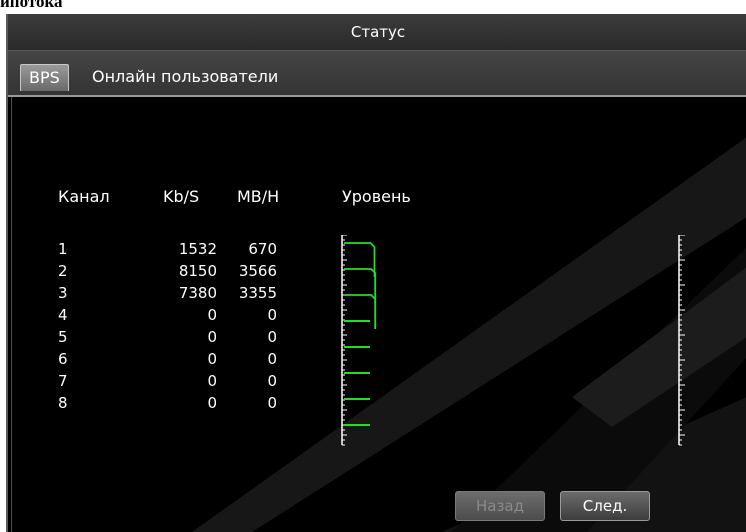 This screenshot has height=532, width=746. What do you see at coordinates (377, 74) in the screenshot?
I see `tab-bar: BPS Онлайн пользователи` at bounding box center [377, 74].